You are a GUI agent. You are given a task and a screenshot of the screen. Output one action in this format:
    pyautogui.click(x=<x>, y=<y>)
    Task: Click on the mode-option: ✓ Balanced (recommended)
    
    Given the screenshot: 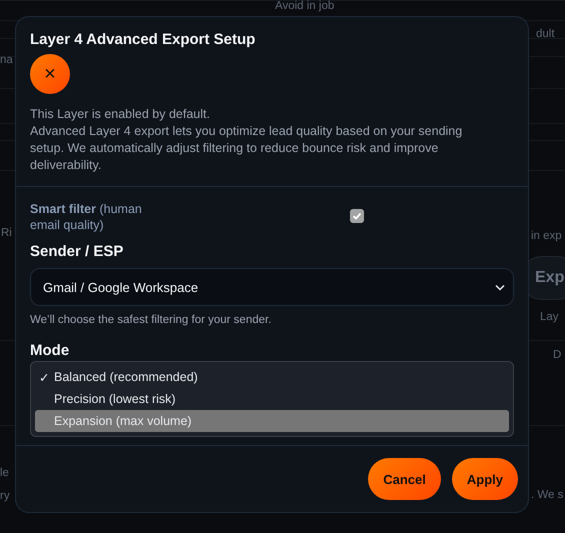 What is the action you would take?
    pyautogui.click(x=272, y=377)
    